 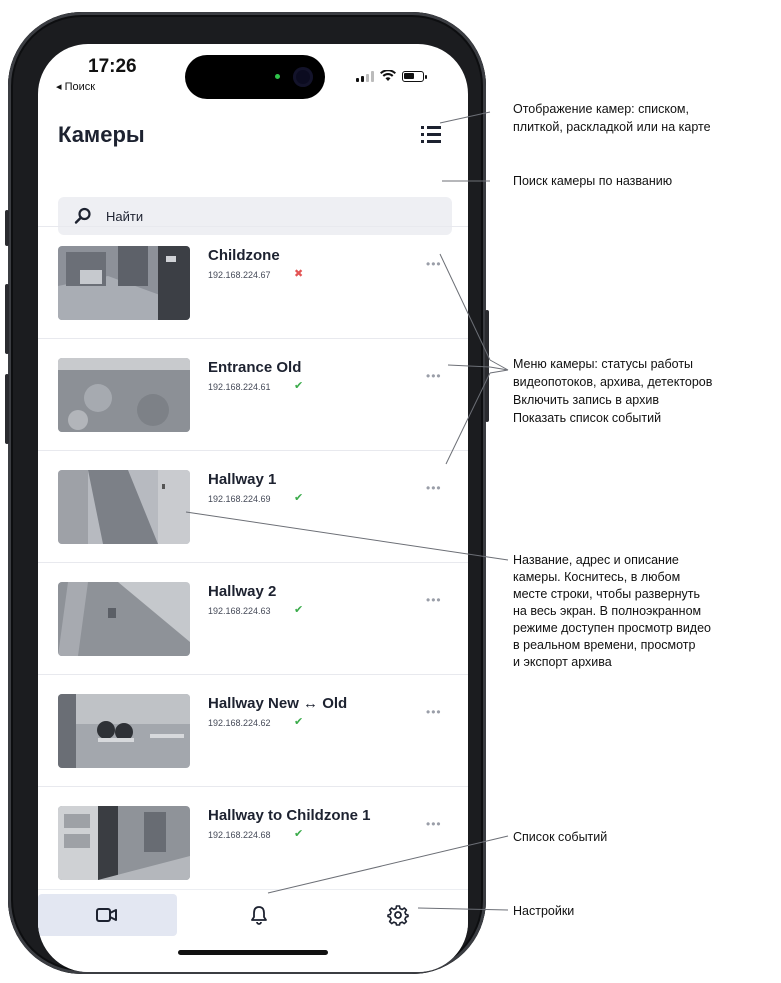 What do you see at coordinates (560, 837) in the screenshot?
I see `annotation-events: Список событий` at bounding box center [560, 837].